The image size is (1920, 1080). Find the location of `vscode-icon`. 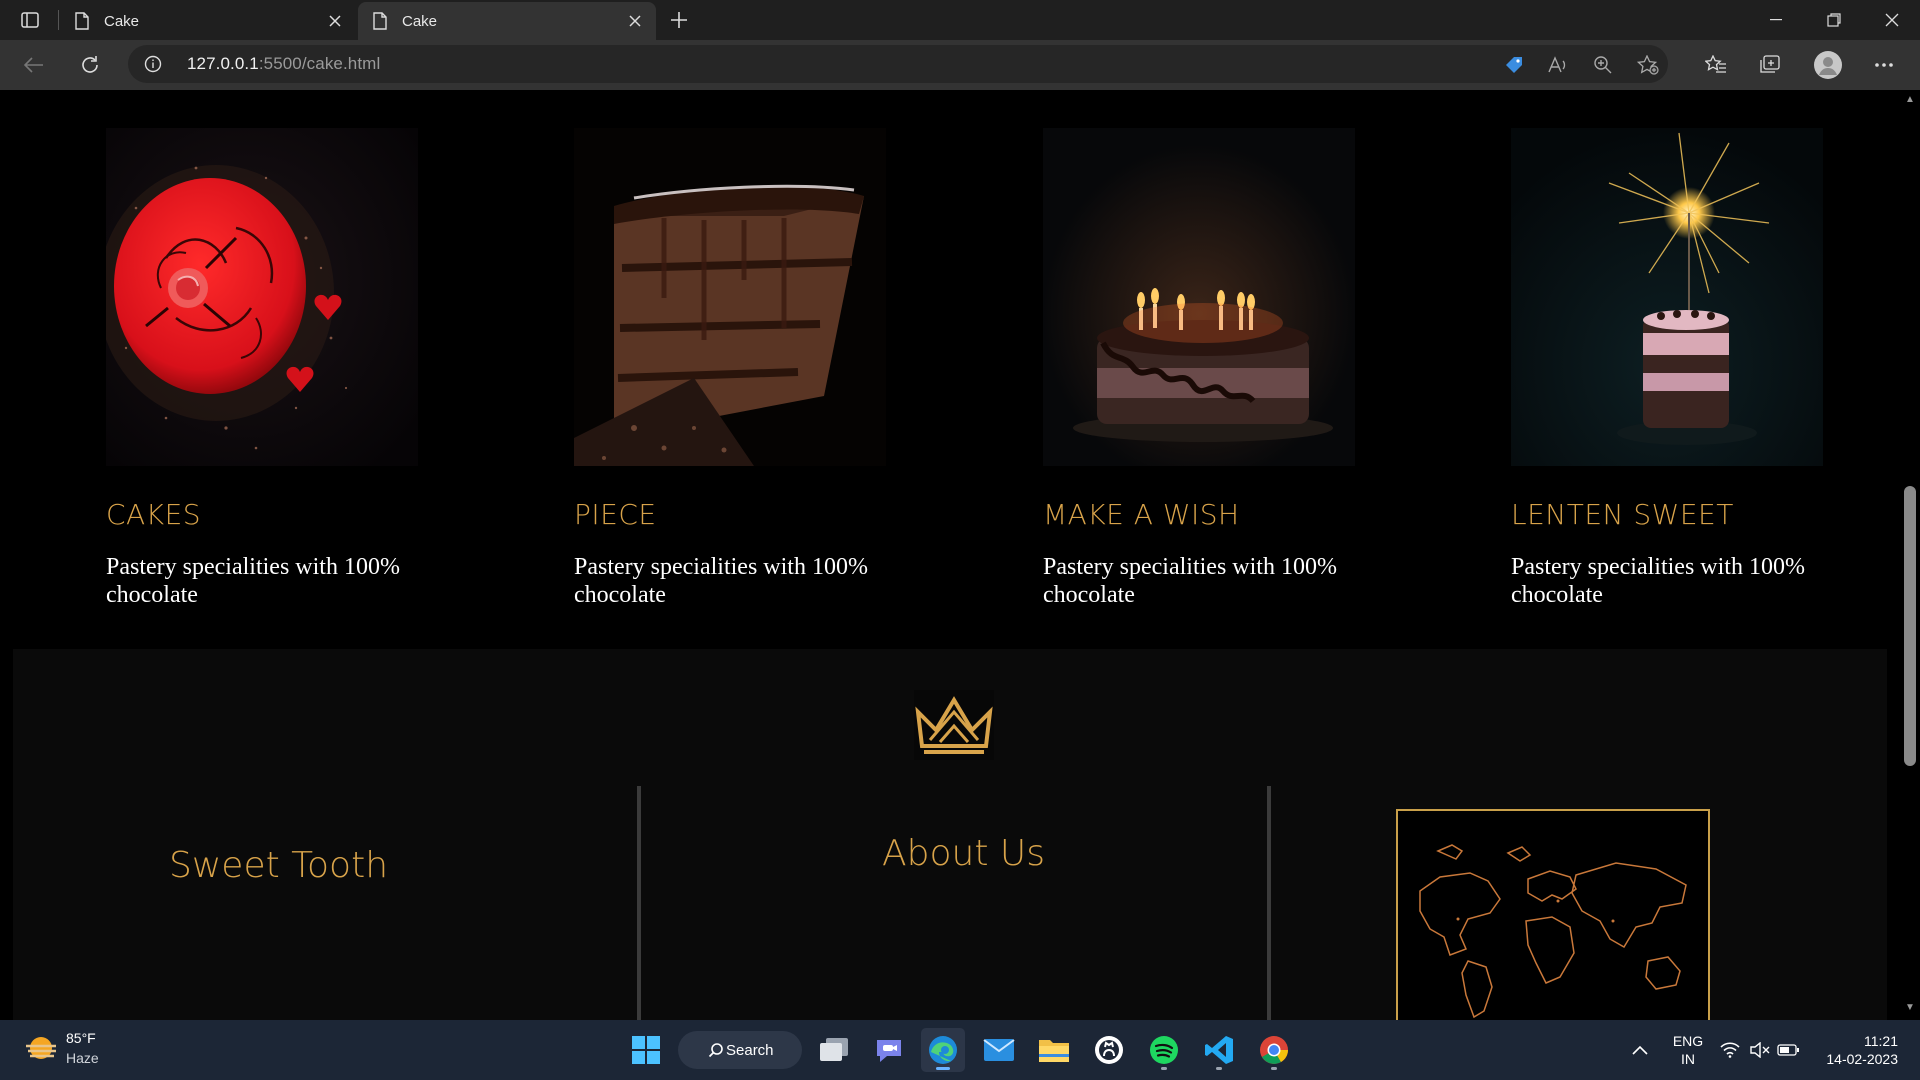

vscode-icon is located at coordinates (1219, 1050).